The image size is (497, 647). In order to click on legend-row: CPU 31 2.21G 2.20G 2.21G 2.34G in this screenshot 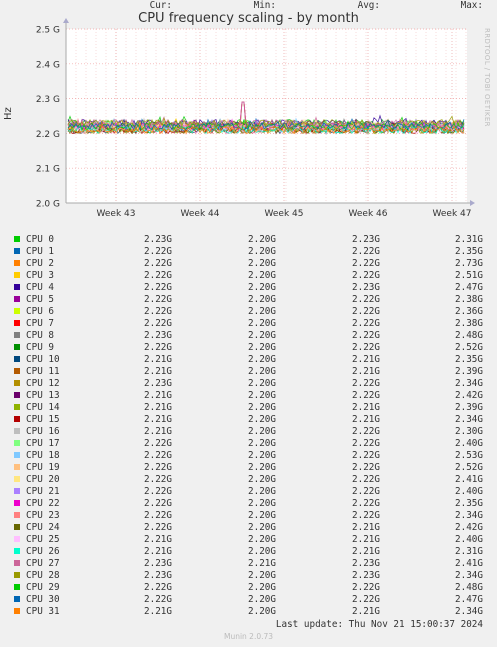, I will do `click(248, 612)`.